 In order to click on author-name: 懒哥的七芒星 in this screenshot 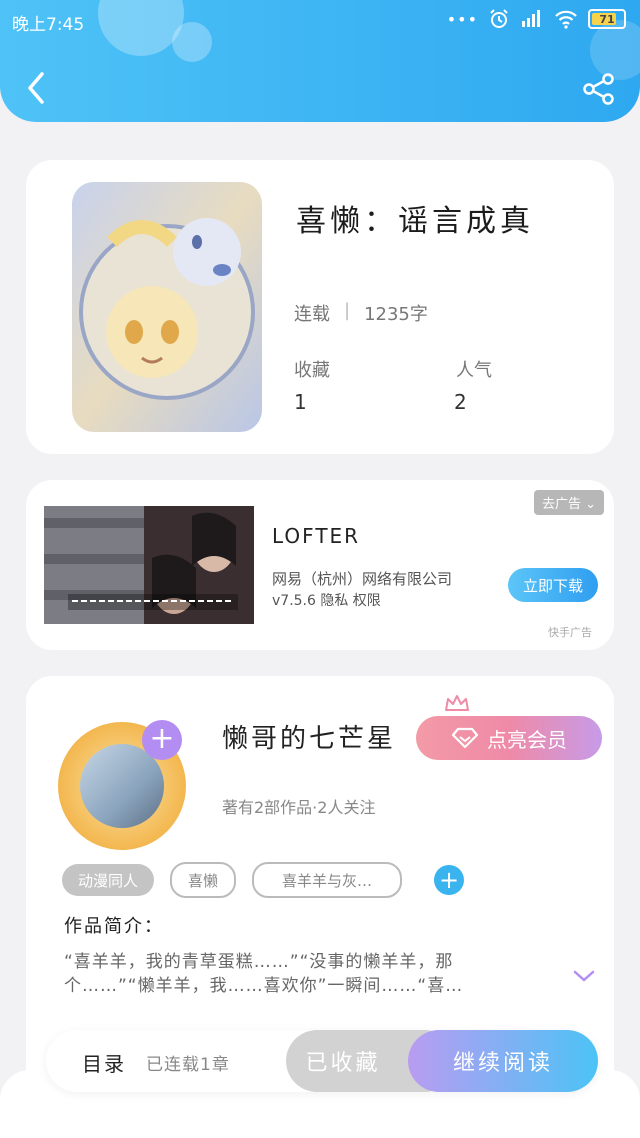, I will do `click(309, 736)`.